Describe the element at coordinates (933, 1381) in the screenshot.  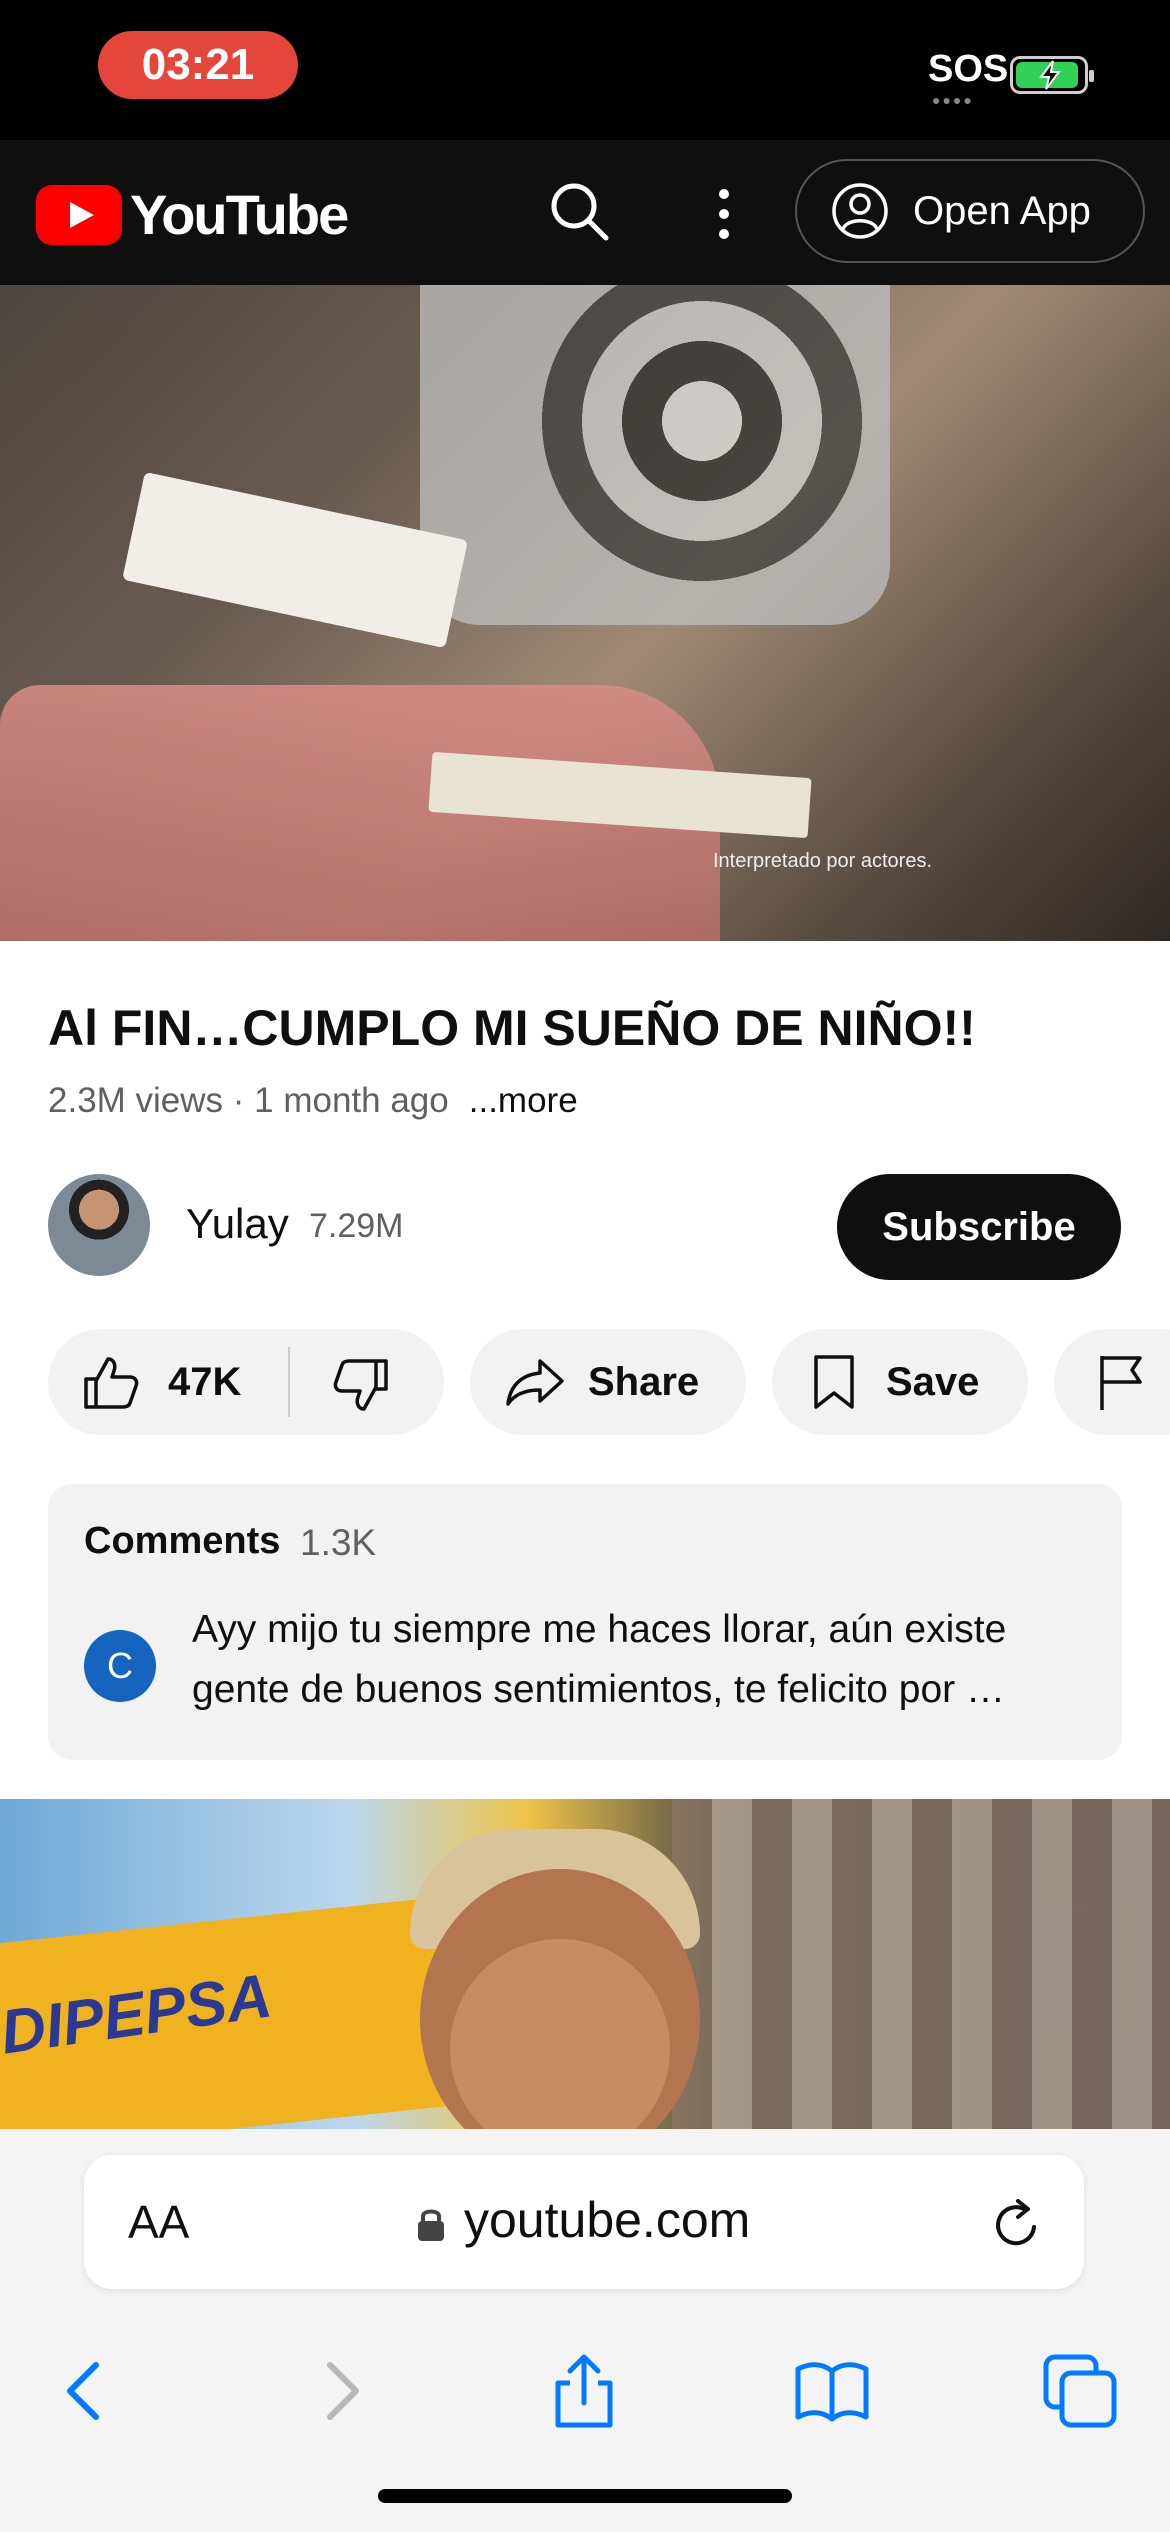
I see `save-label: Save` at that location.